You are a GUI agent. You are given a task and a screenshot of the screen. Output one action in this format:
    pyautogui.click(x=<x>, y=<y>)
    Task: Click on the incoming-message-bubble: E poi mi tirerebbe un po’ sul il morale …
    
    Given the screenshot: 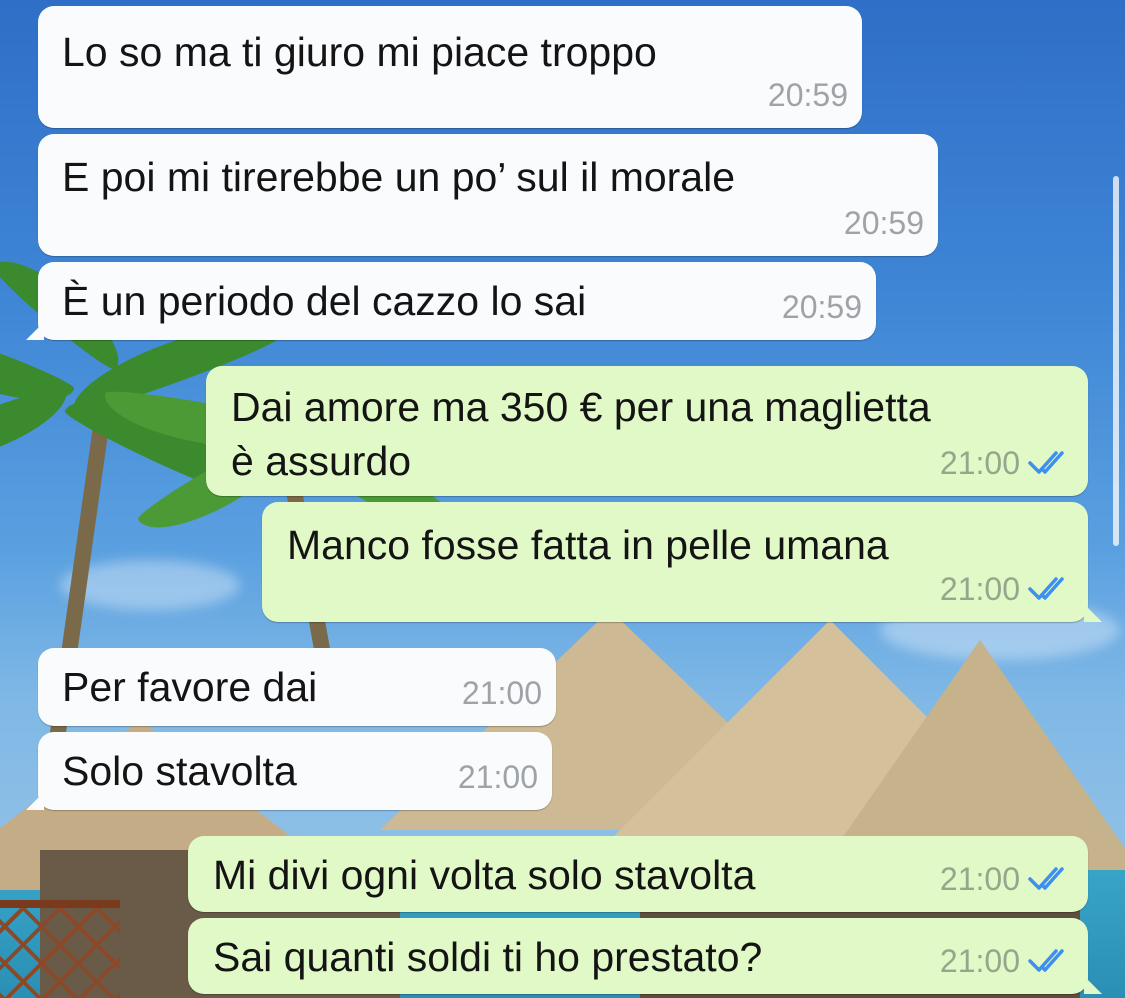 What is the action you would take?
    pyautogui.click(x=488, y=195)
    